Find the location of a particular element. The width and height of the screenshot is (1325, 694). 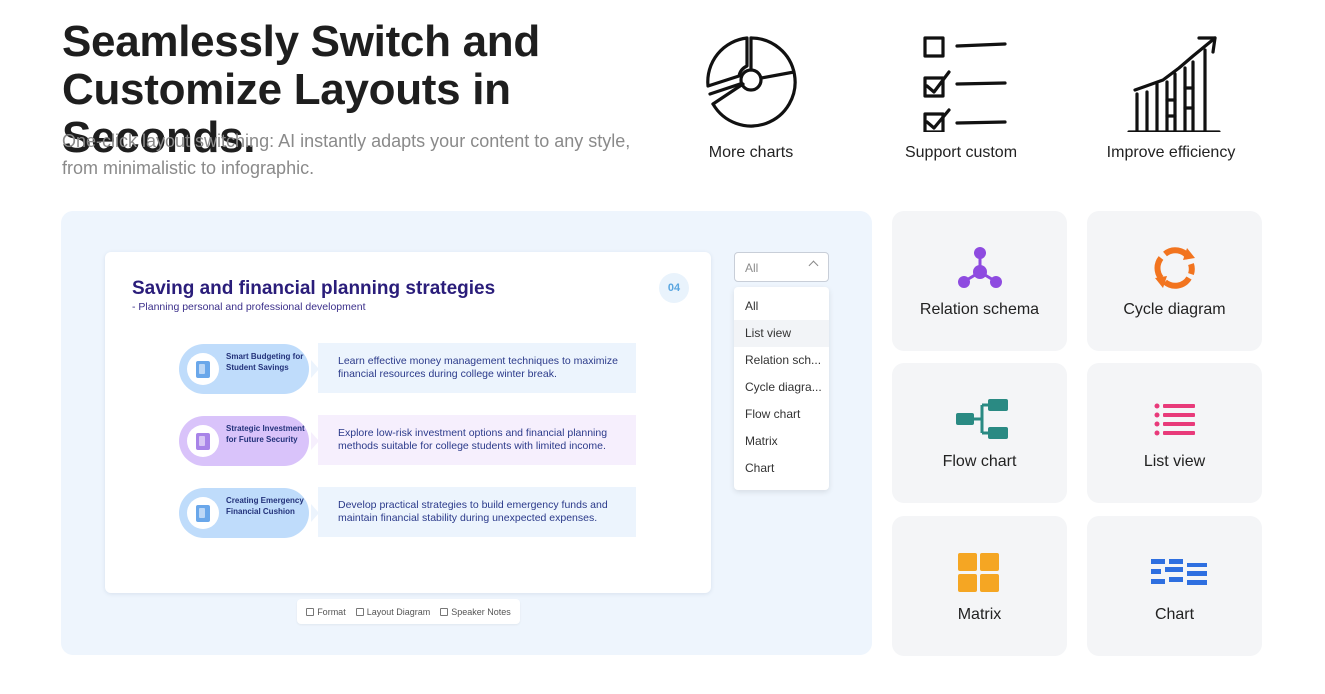

list-view-icon is located at coordinates (1174, 419).